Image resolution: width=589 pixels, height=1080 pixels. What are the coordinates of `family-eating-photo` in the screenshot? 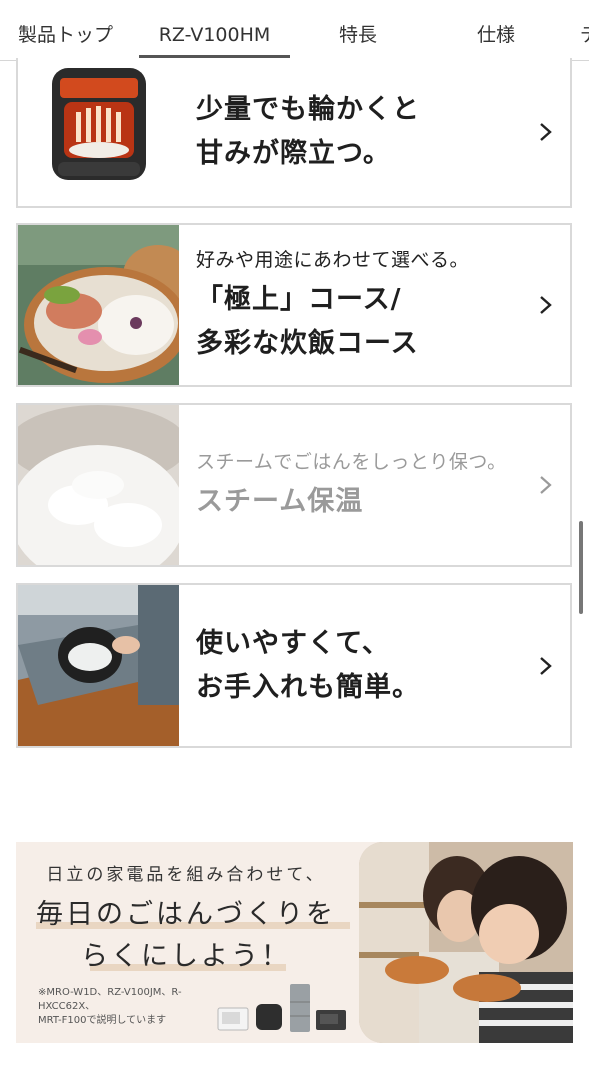 It's located at (466, 942).